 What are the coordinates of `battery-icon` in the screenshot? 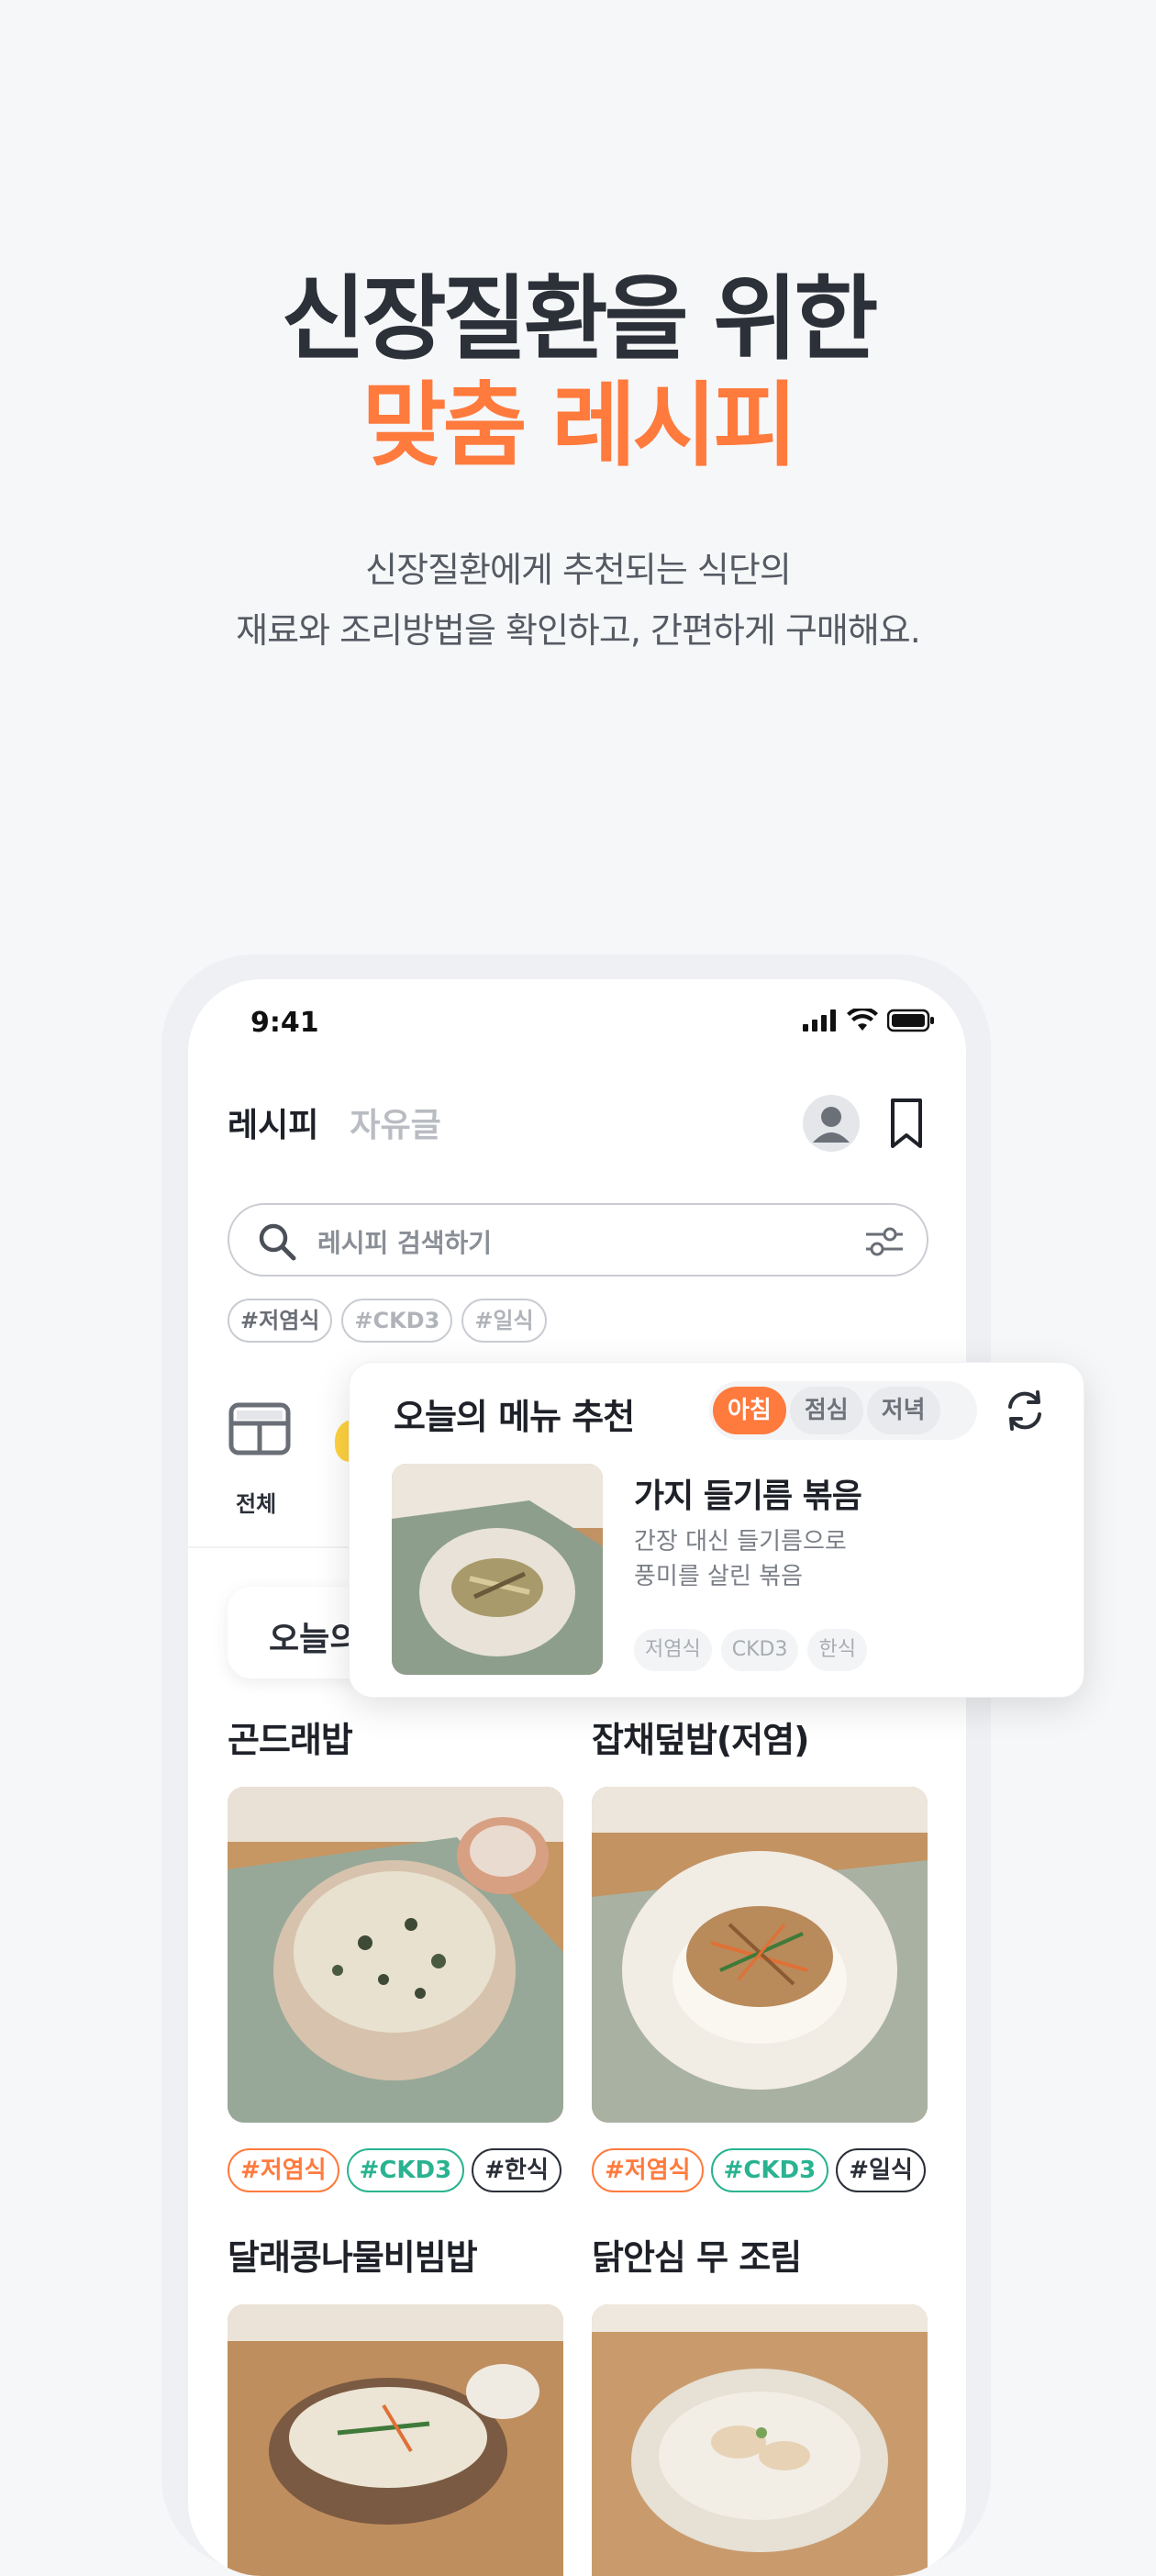 It's located at (910, 1020).